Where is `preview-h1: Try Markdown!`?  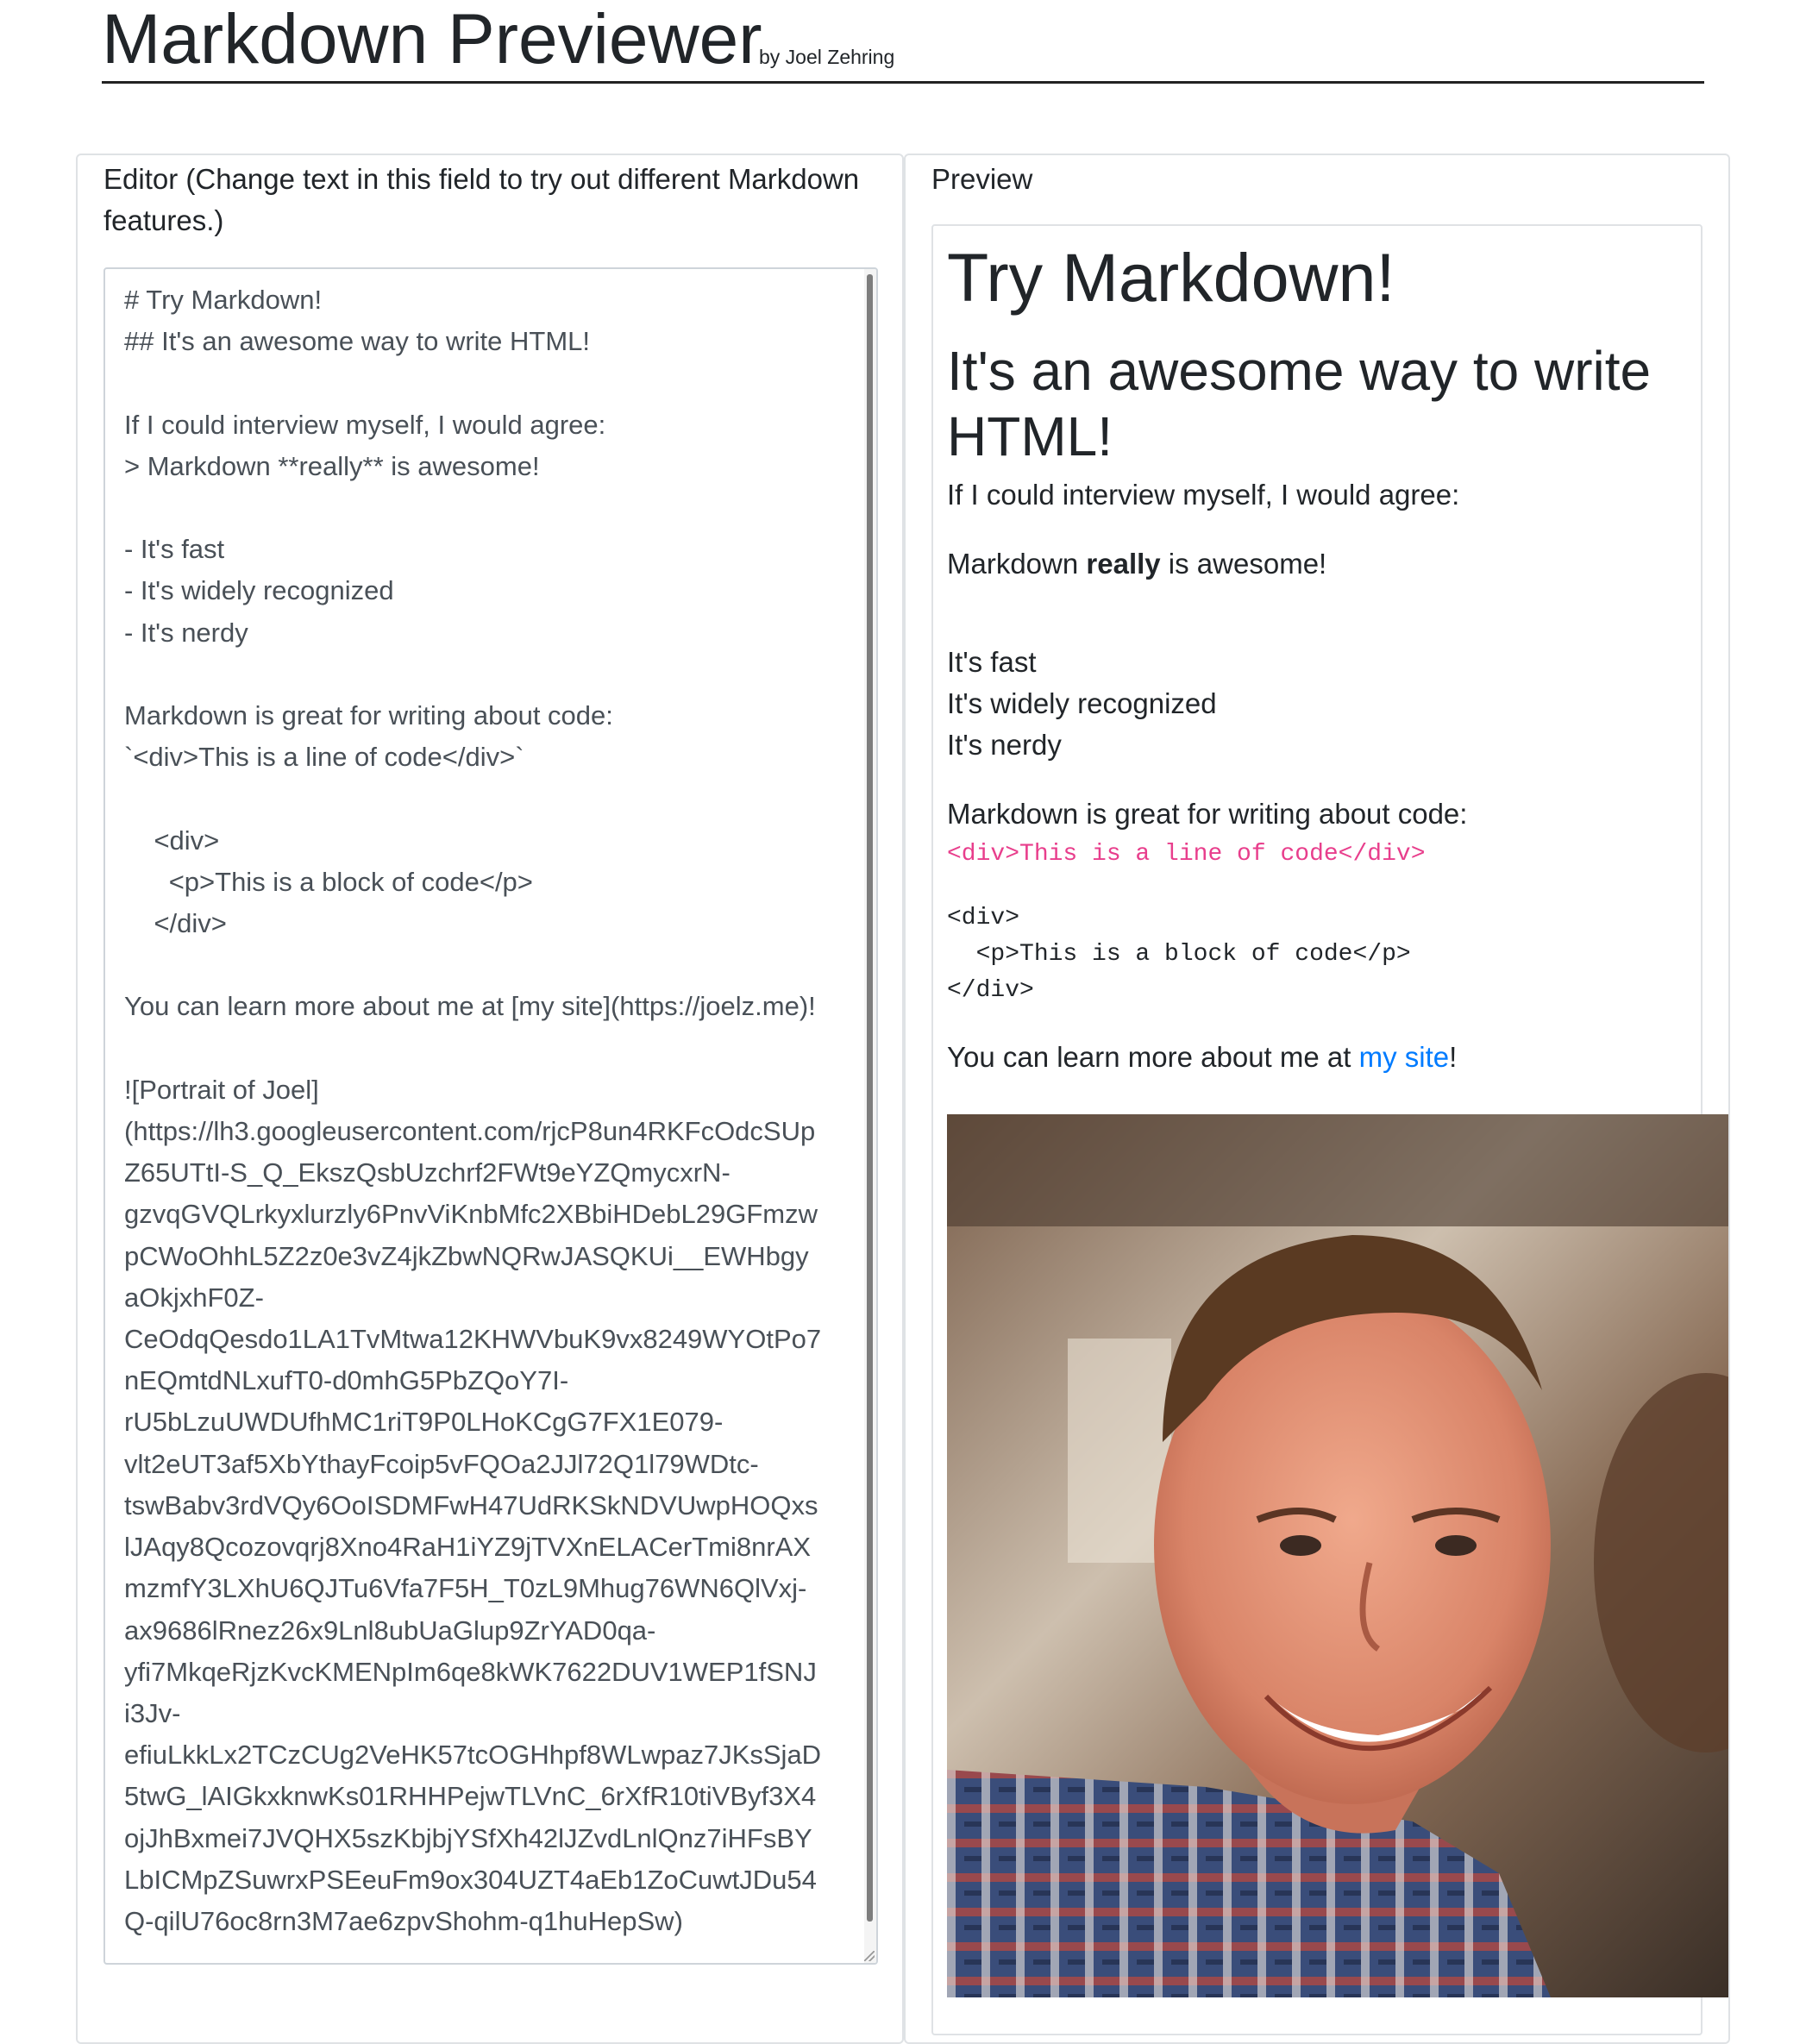 preview-h1: Try Markdown! is located at coordinates (1171, 277).